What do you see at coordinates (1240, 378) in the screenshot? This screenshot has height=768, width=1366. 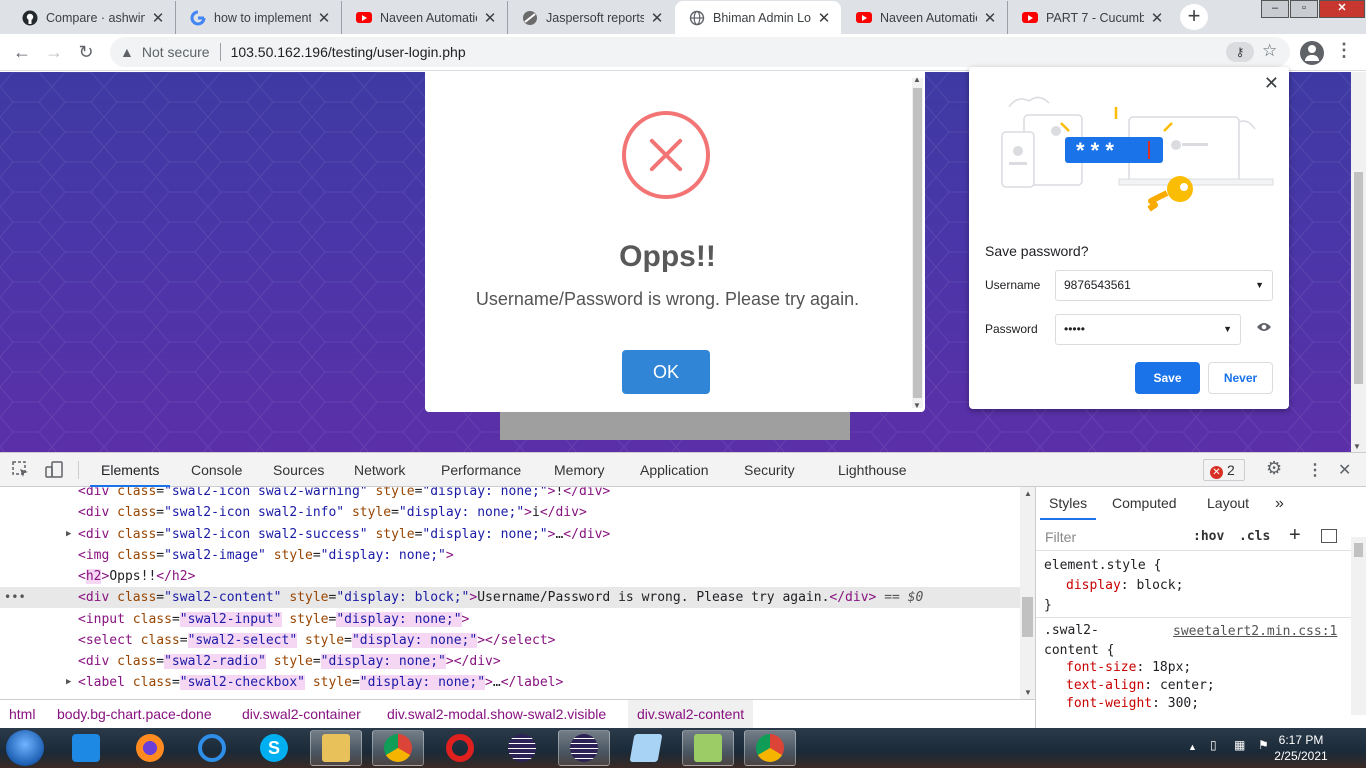 I see `never-button: Never` at bounding box center [1240, 378].